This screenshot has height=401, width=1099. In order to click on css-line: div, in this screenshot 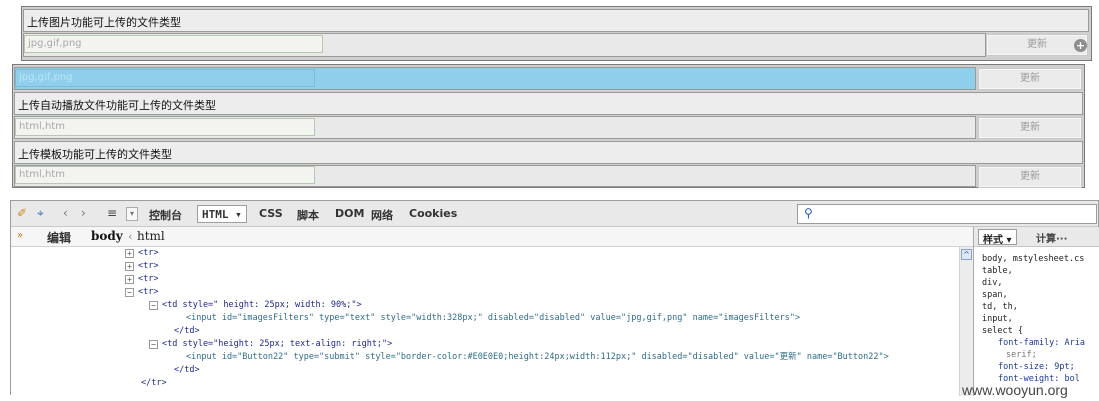, I will do `click(992, 283)`.